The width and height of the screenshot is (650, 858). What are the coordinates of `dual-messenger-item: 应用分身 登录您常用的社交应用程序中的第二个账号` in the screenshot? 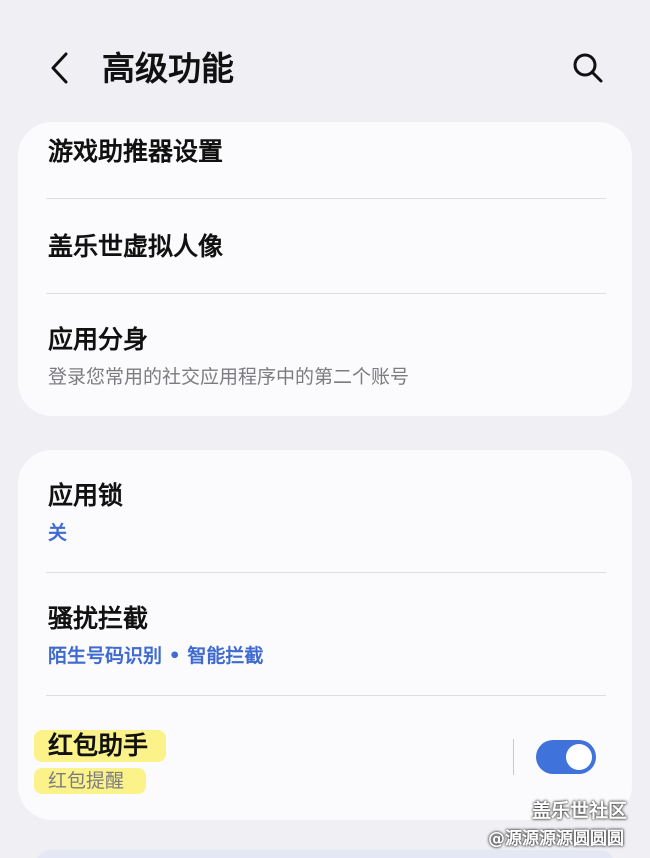 It's located at (325, 355).